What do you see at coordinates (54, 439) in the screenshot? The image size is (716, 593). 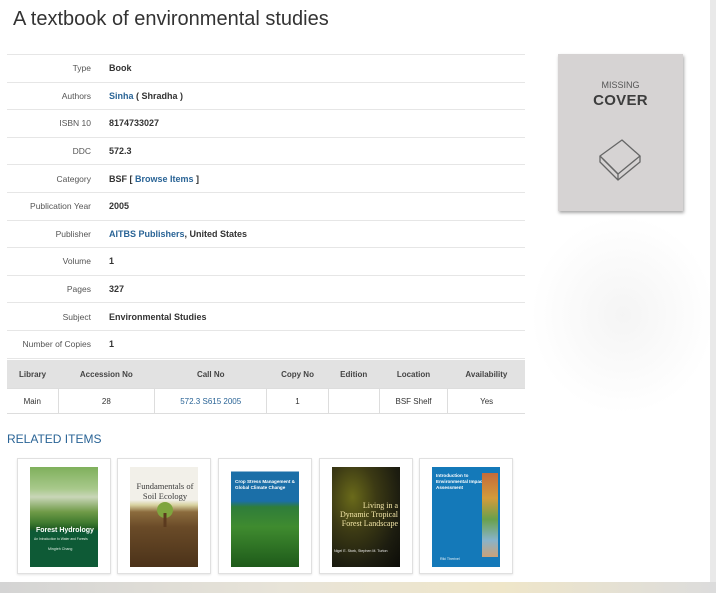 I see `related-items-heading: RELATED ITEMS` at bounding box center [54, 439].